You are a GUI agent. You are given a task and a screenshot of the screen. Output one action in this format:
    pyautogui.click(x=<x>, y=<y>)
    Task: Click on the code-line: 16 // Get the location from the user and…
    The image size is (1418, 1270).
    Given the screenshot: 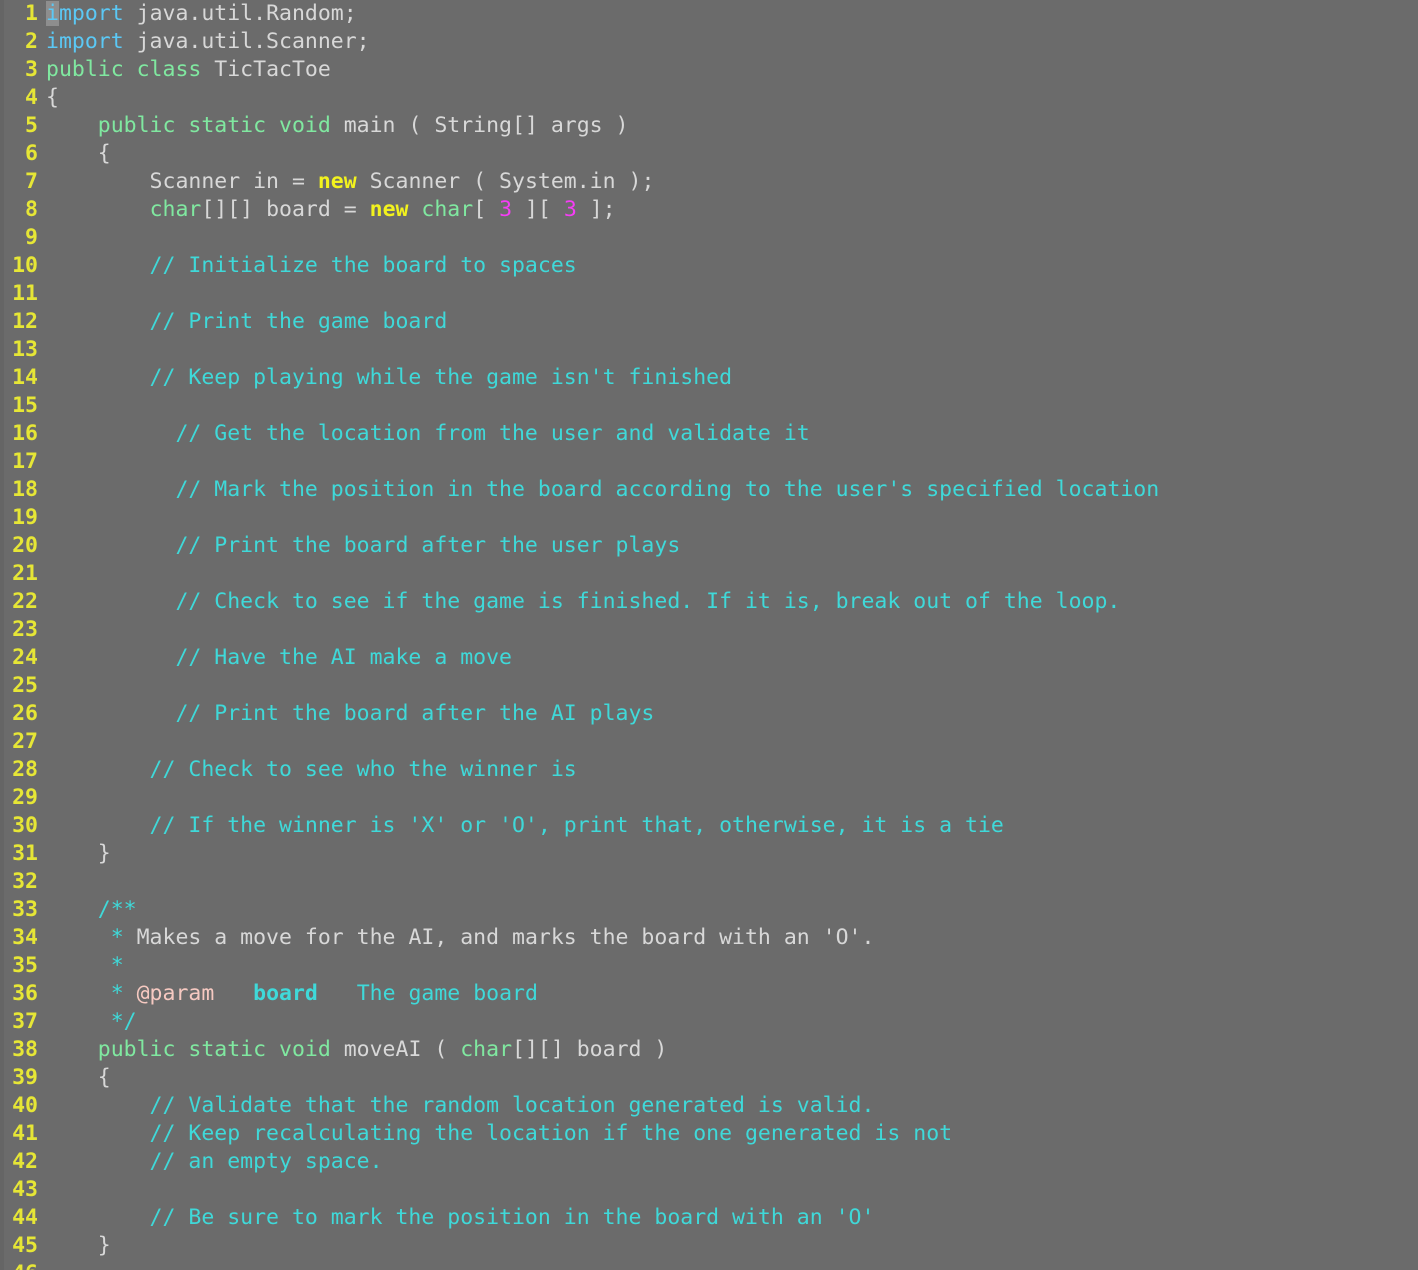 What is the action you would take?
    pyautogui.click(x=709, y=434)
    